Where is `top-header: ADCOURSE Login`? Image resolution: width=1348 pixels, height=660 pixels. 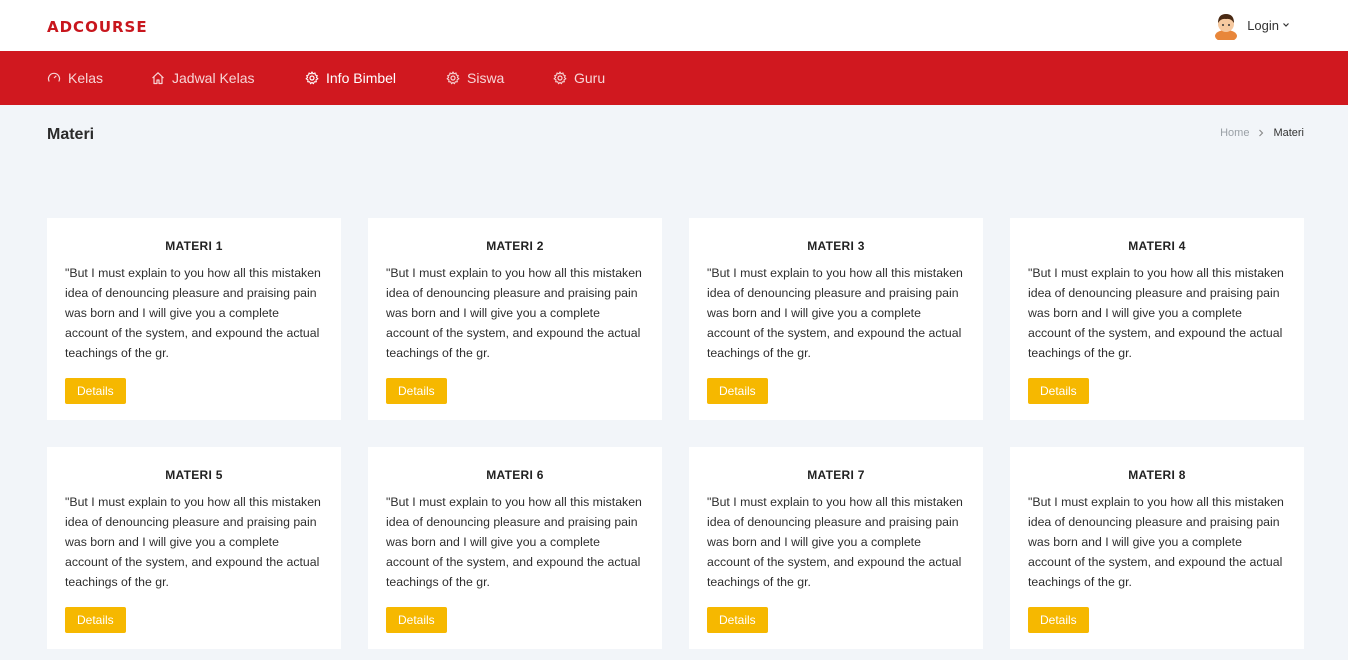 top-header: ADCOURSE Login is located at coordinates (674, 25).